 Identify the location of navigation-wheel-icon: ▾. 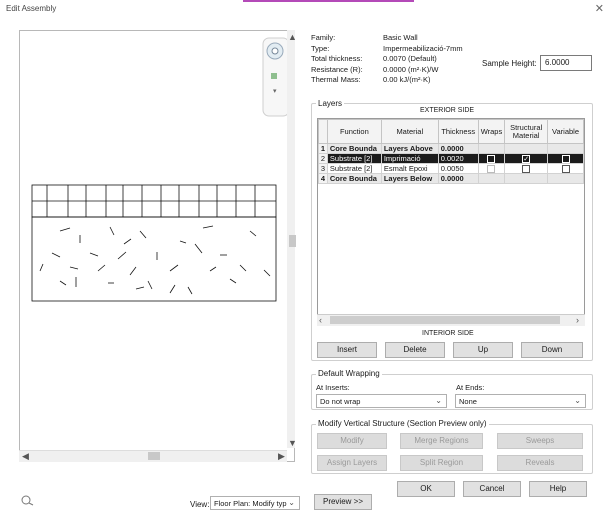
(276, 77).